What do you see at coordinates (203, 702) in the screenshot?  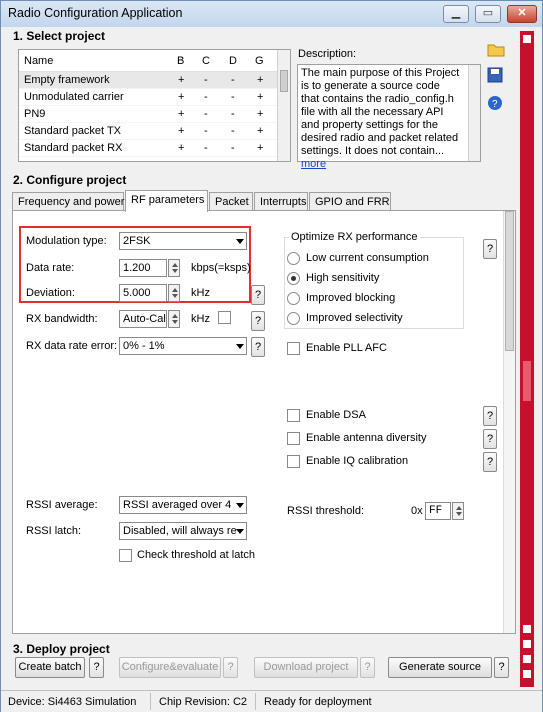 I see `status-chip-revision: Chip Revision: C2` at bounding box center [203, 702].